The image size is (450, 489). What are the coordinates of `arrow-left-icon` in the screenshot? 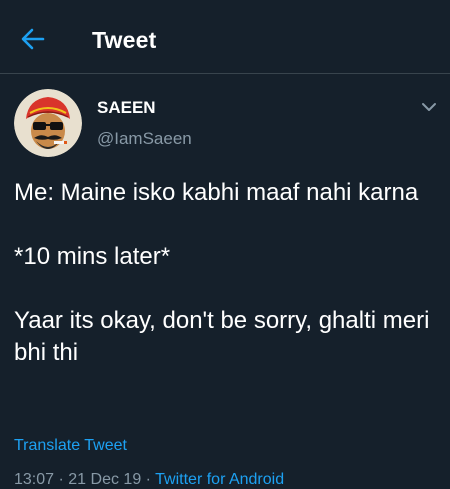 It's located at (33, 39).